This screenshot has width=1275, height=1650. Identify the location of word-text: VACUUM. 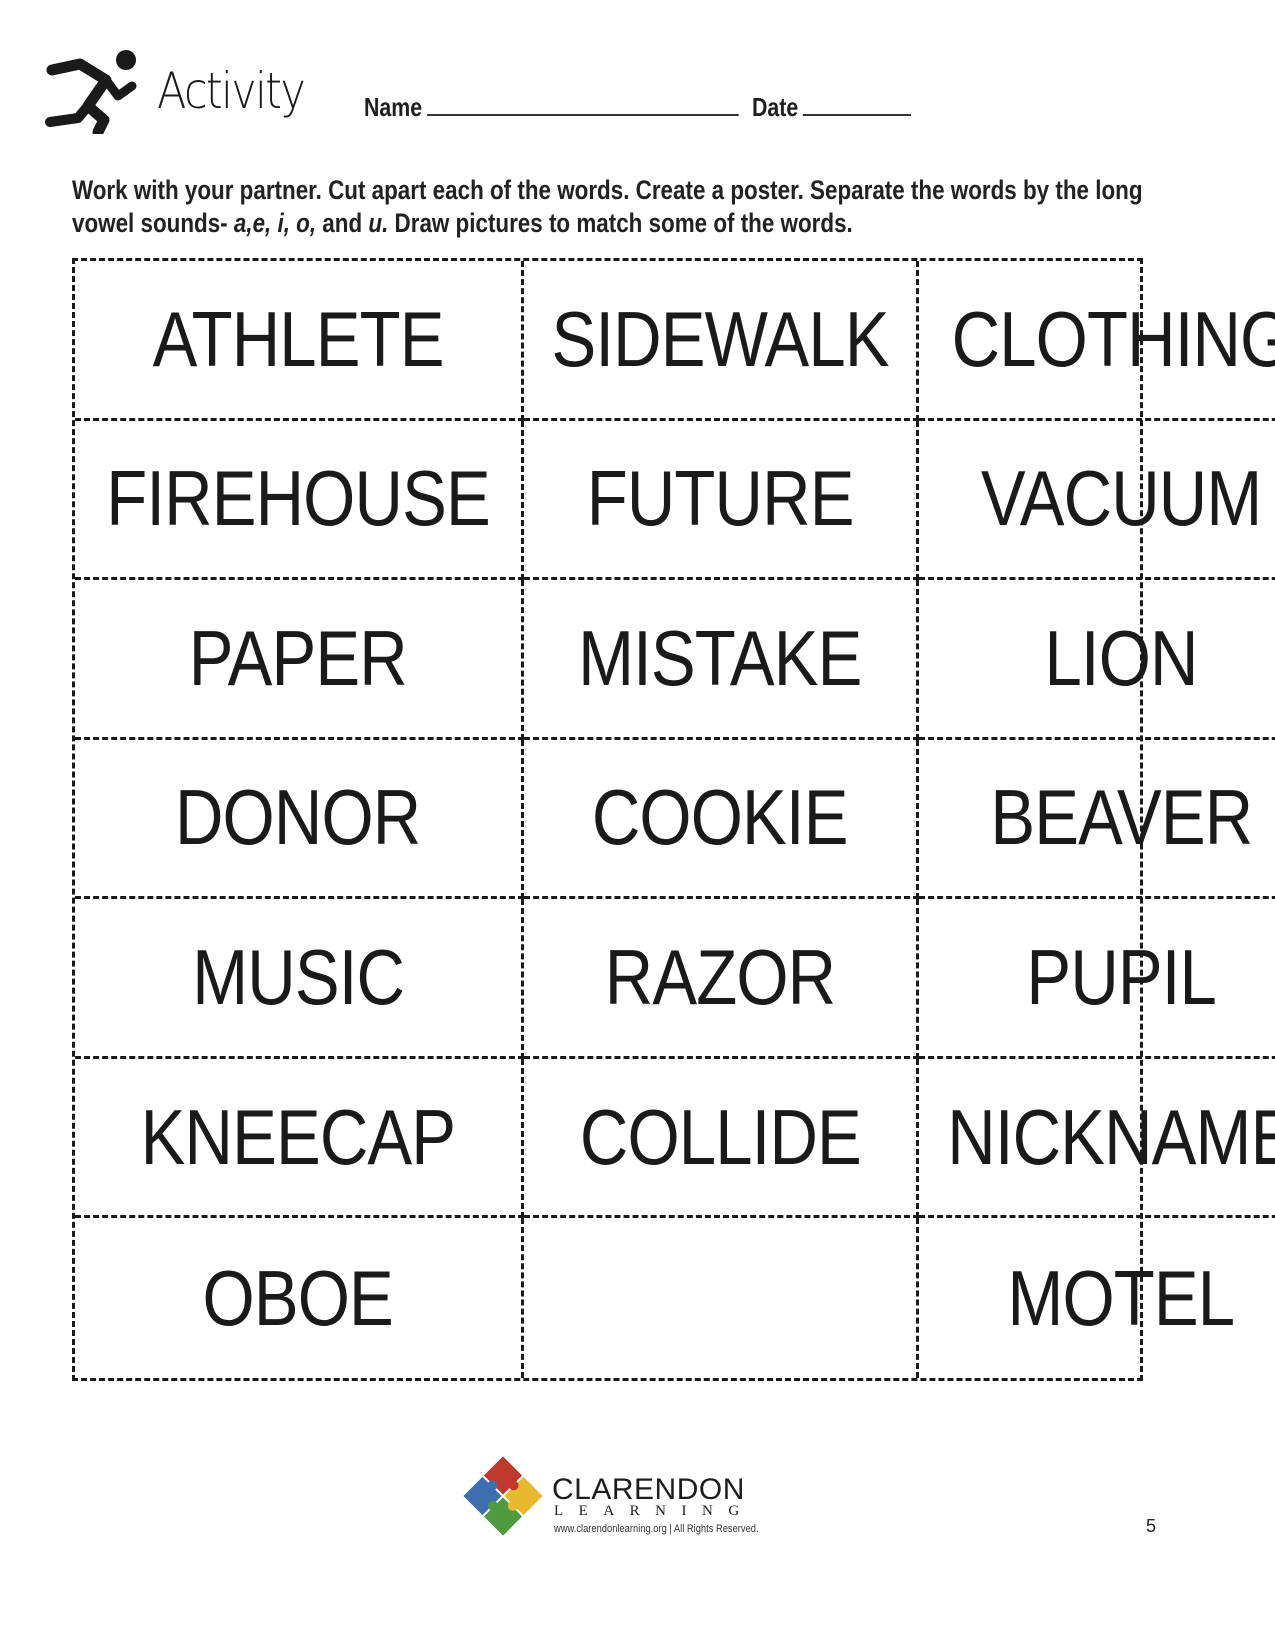
(1121, 498).